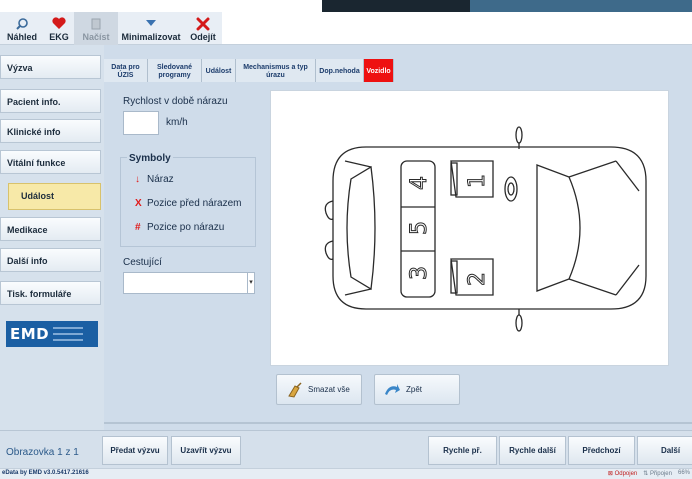  I want to click on seat-label-4: 4, so click(419, 183).